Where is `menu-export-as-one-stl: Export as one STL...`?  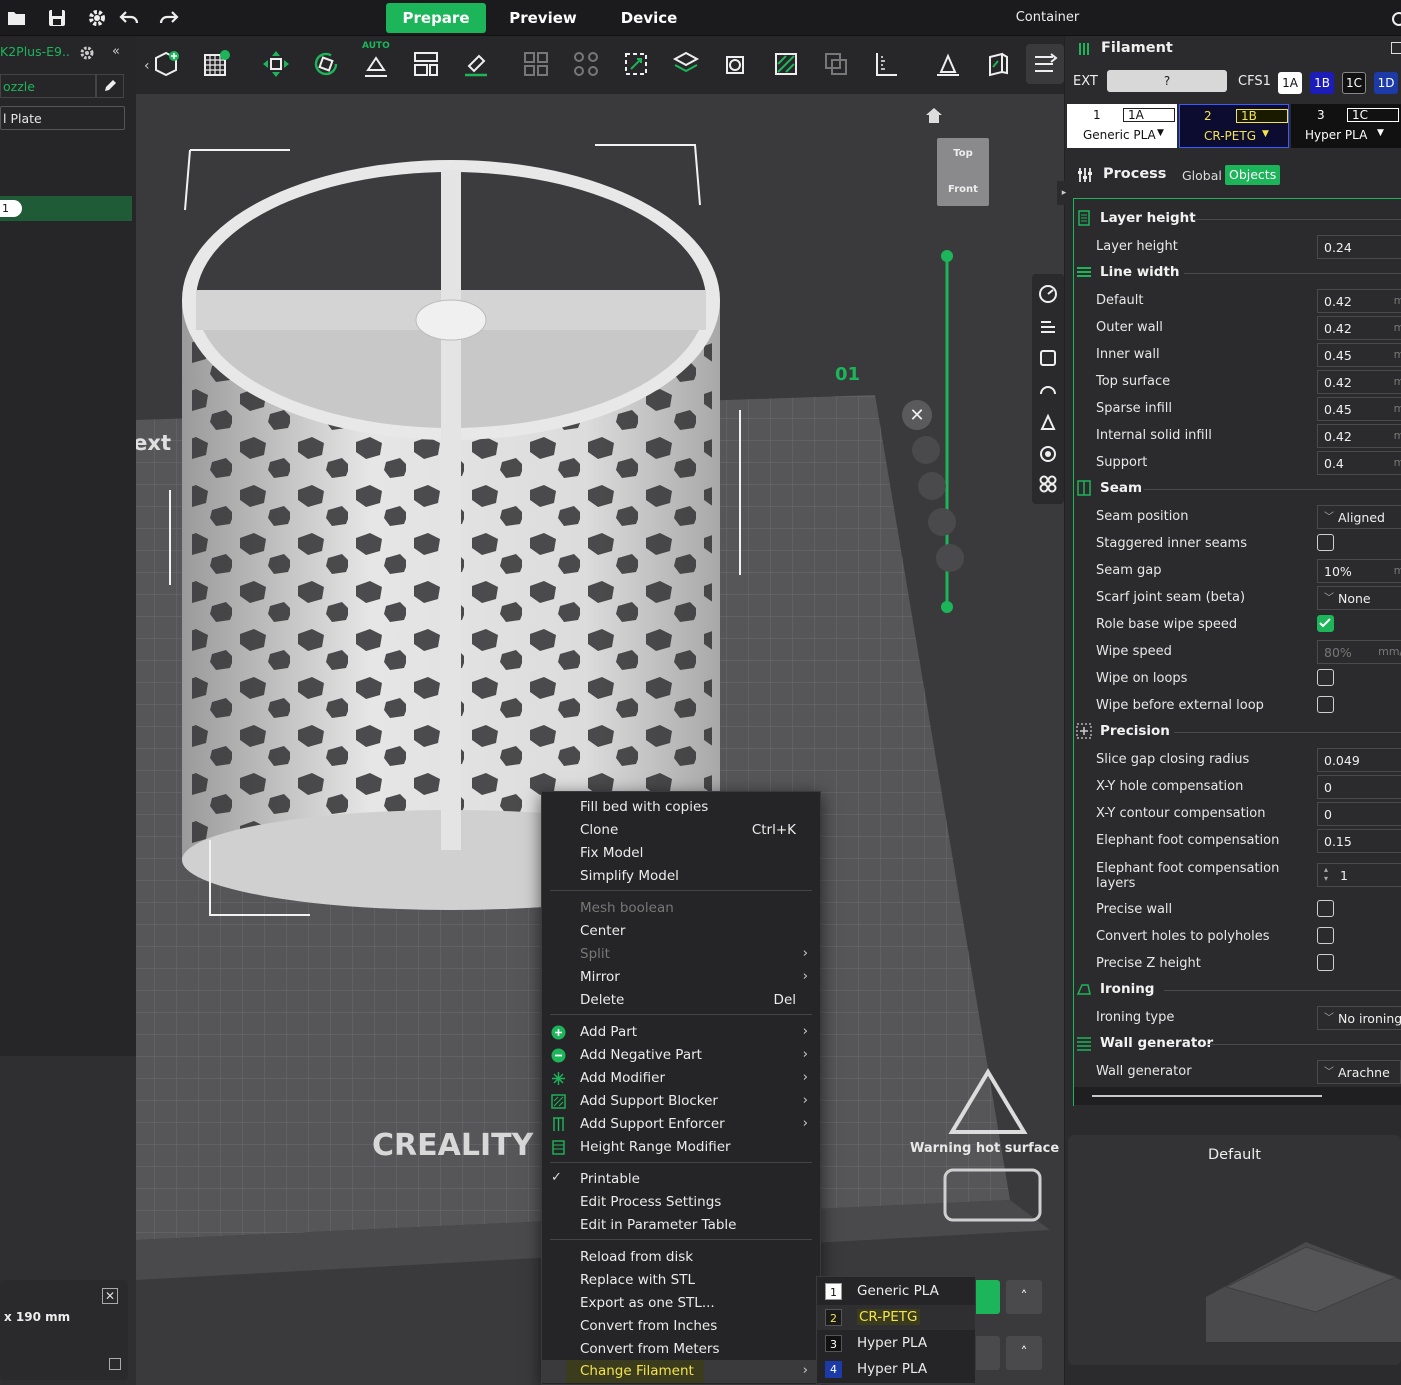 menu-export-as-one-stl: Export as one STL... is located at coordinates (681, 1303).